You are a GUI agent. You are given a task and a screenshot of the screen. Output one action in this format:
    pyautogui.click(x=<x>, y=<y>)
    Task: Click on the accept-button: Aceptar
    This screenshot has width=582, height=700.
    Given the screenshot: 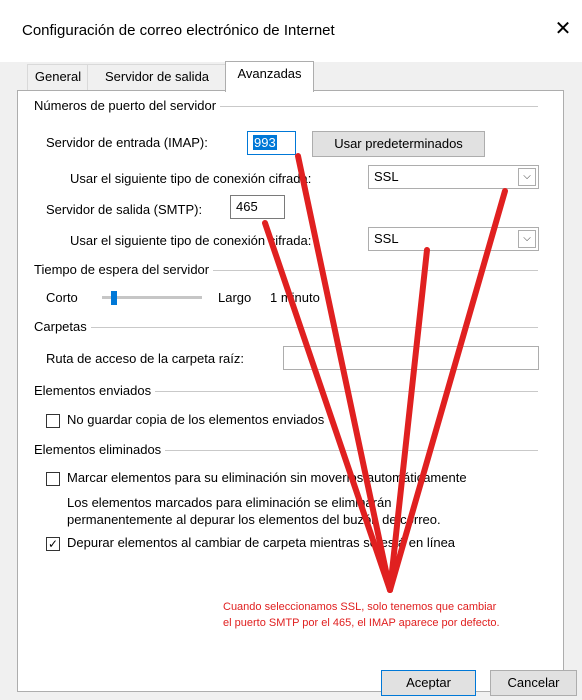 What is the action you would take?
    pyautogui.click(x=428, y=683)
    